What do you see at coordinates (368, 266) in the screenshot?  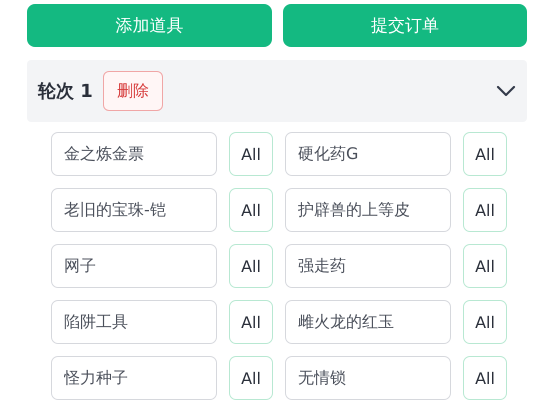 I see `item-field: 强走药` at bounding box center [368, 266].